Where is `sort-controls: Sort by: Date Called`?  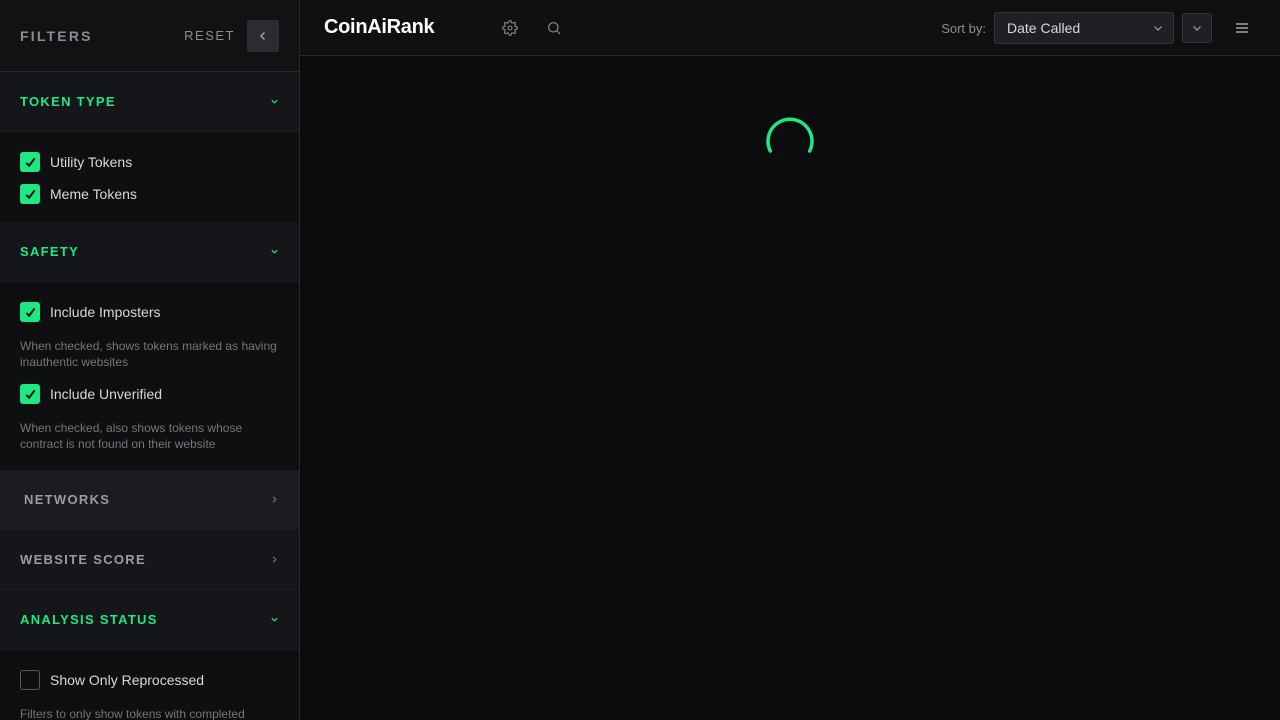
sort-controls: Sort by: Date Called is located at coordinates (1076, 28).